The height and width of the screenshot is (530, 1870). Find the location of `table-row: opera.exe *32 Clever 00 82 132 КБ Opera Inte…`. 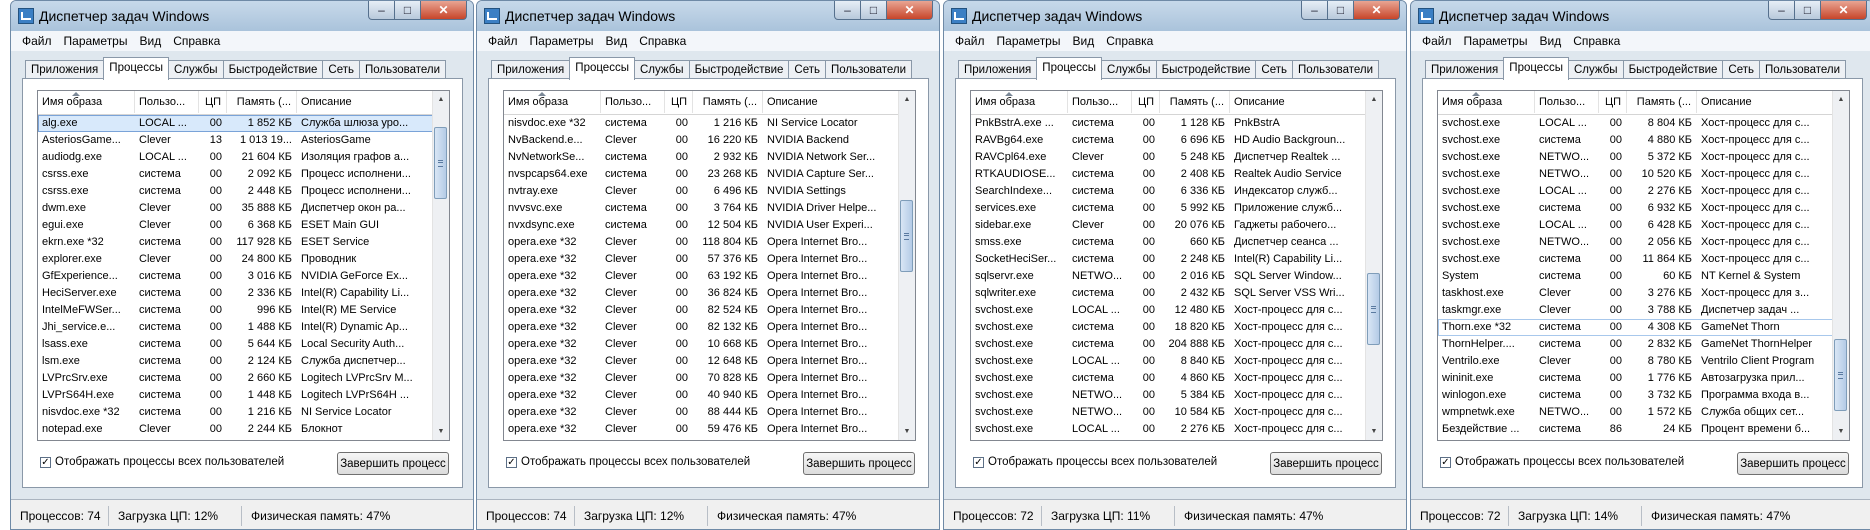

table-row: opera.exe *32 Clever 00 82 132 КБ Opera Inte… is located at coordinates (702, 327).